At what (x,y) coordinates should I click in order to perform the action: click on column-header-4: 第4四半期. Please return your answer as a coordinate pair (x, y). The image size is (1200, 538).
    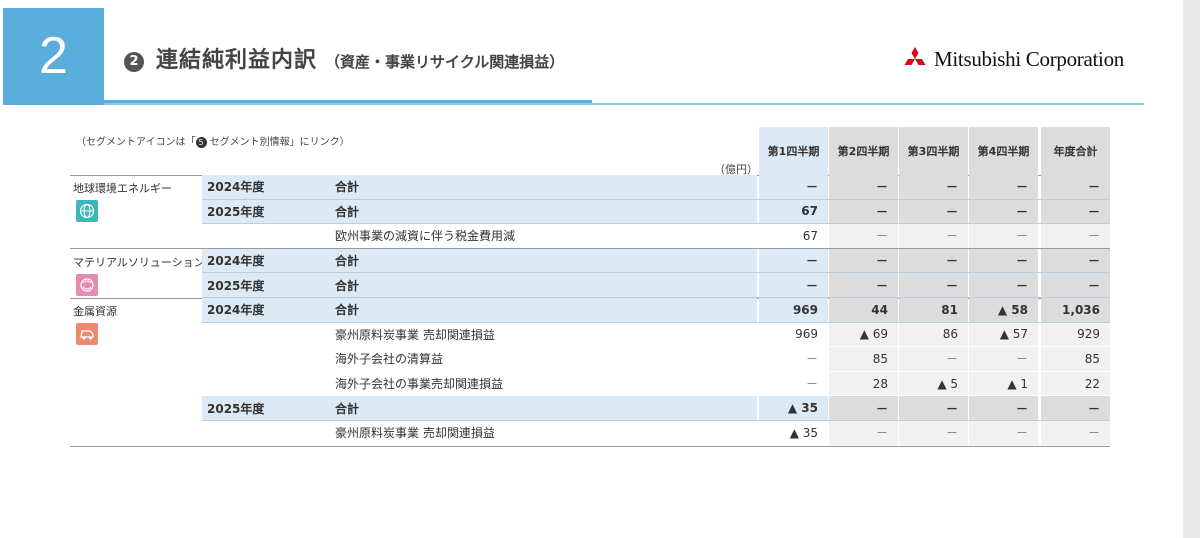
    Looking at the image, I should click on (1003, 151).